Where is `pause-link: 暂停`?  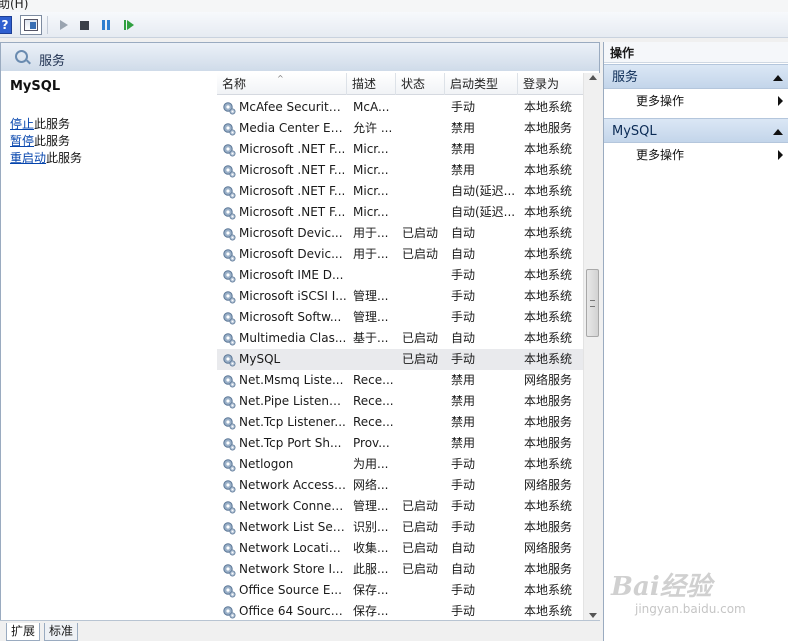
pause-link: 暂停 is located at coordinates (22, 141).